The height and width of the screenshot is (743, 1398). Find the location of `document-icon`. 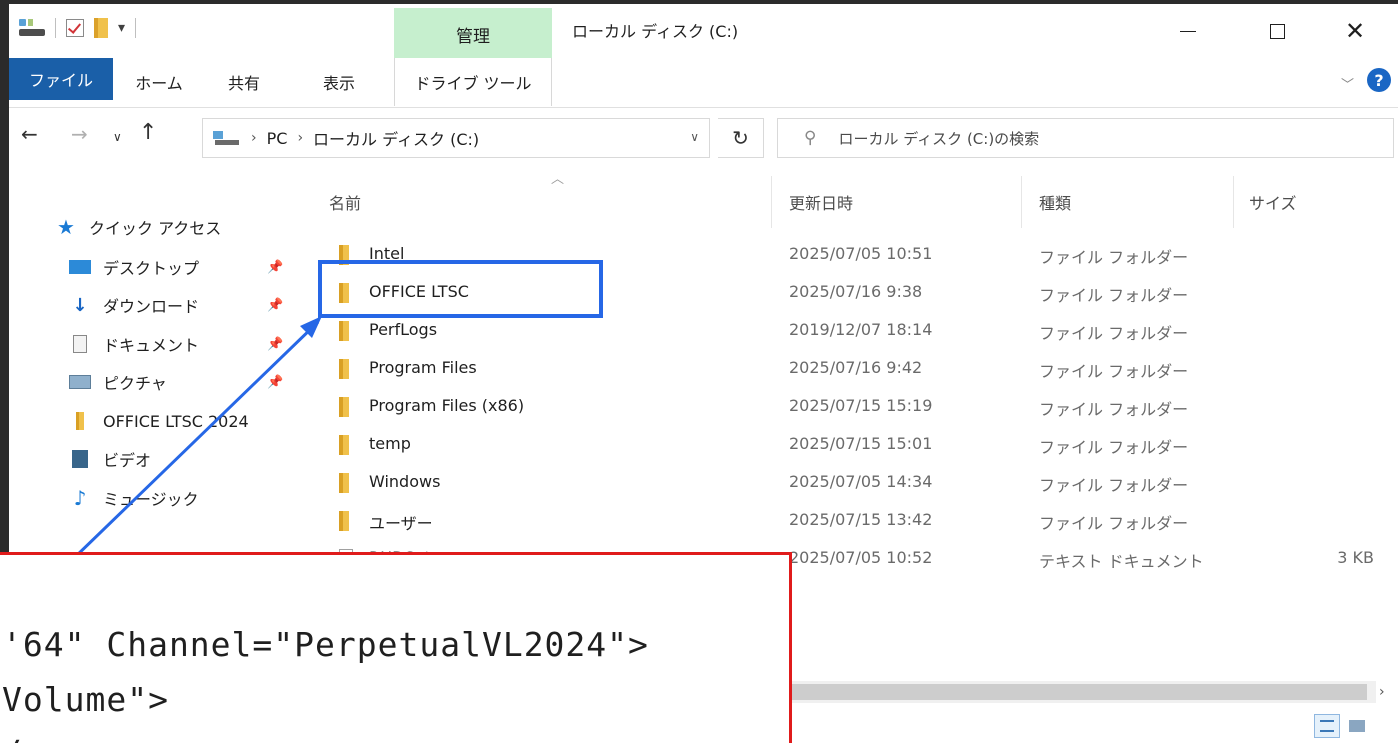

document-icon is located at coordinates (80, 344).